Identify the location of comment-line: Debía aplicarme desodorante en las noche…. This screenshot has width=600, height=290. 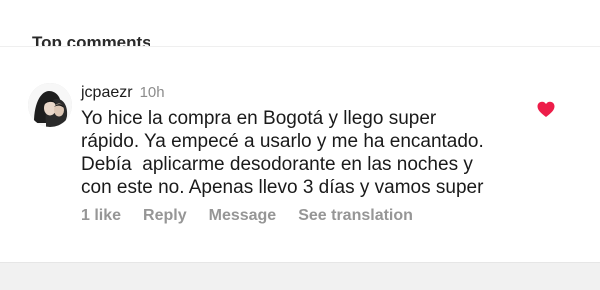
(277, 164).